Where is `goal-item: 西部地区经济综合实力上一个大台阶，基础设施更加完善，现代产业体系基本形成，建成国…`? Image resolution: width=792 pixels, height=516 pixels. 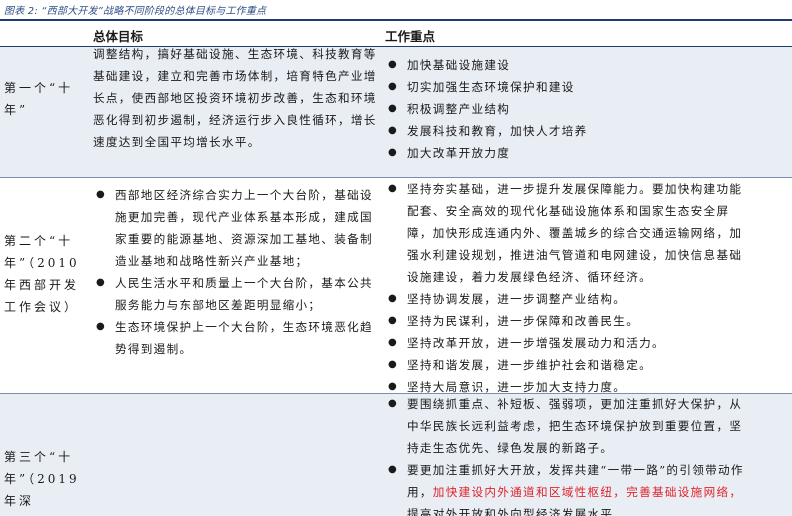
goal-item: 西部地区经济综合实力上一个大台阶，基础设施更加完善，现代产业体系基本形成，建成国… is located at coordinates (236, 228).